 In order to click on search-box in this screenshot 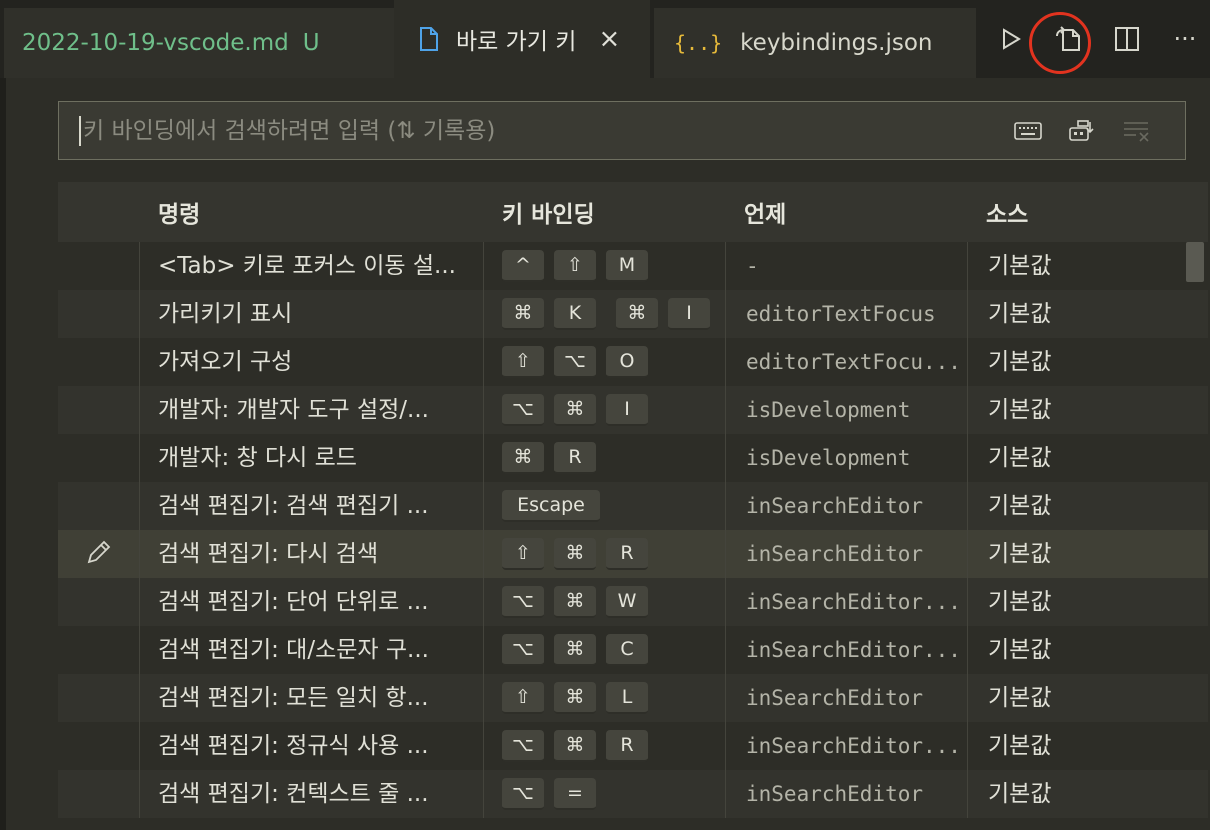, I will do `click(622, 130)`.